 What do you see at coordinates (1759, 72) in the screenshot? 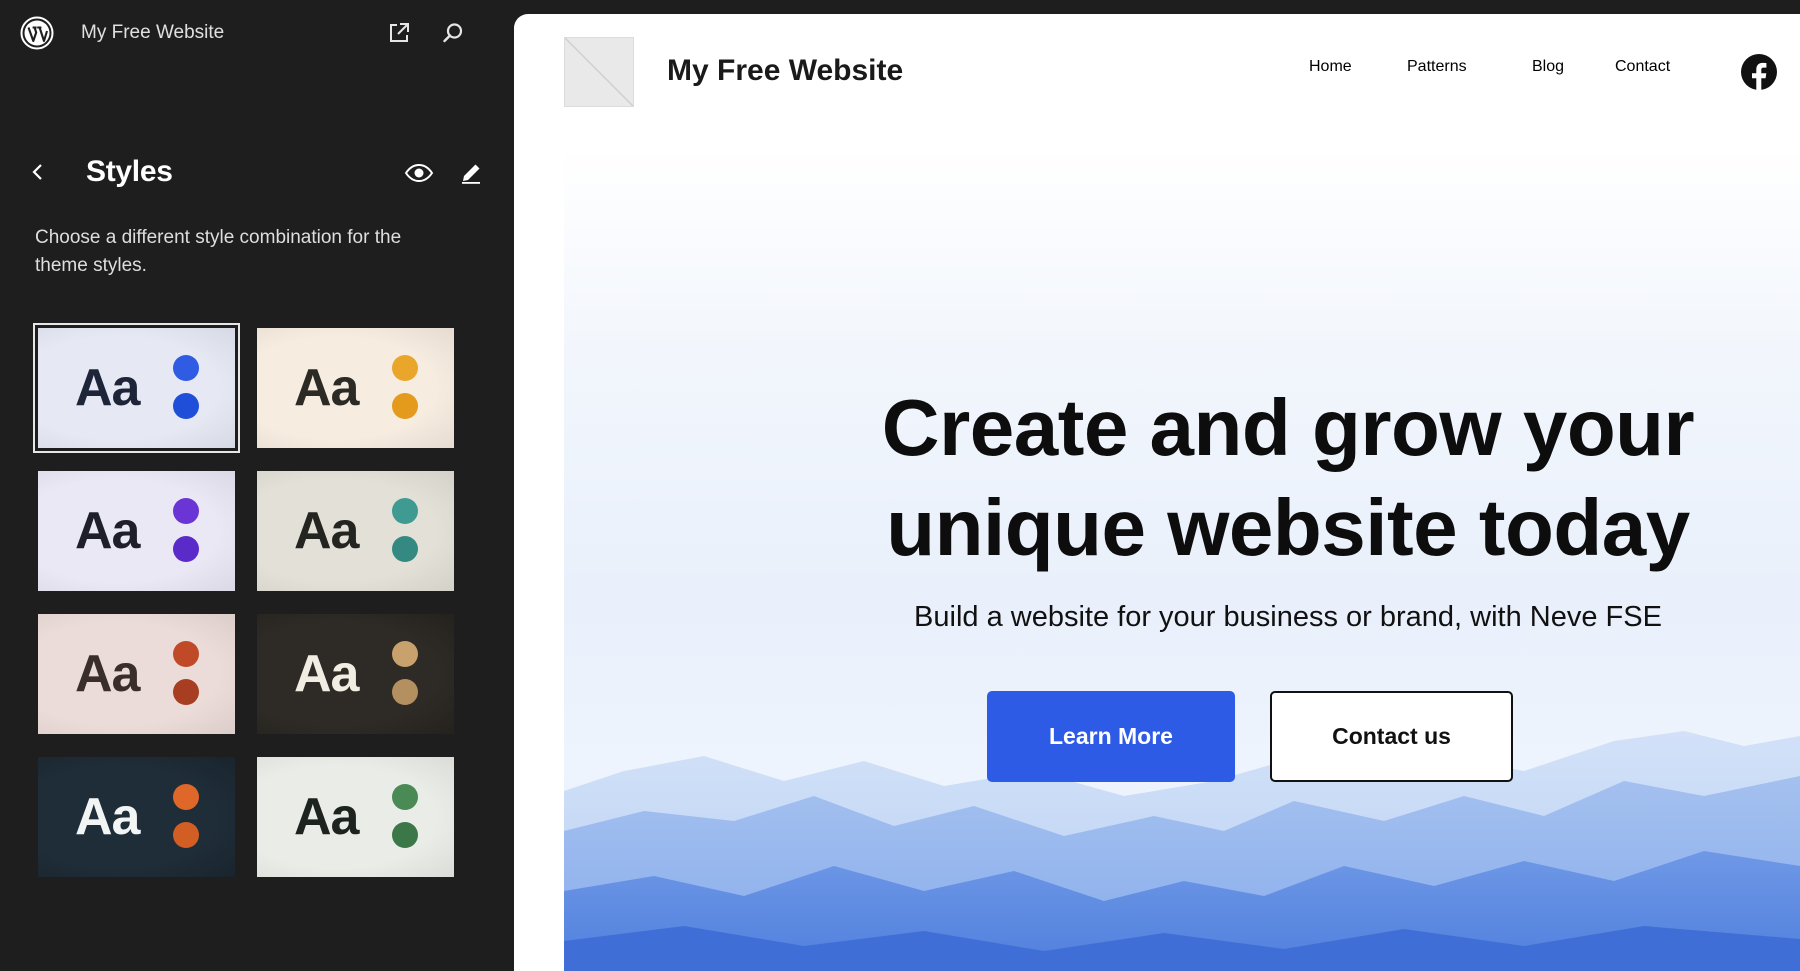
I see `facebook-icon` at bounding box center [1759, 72].